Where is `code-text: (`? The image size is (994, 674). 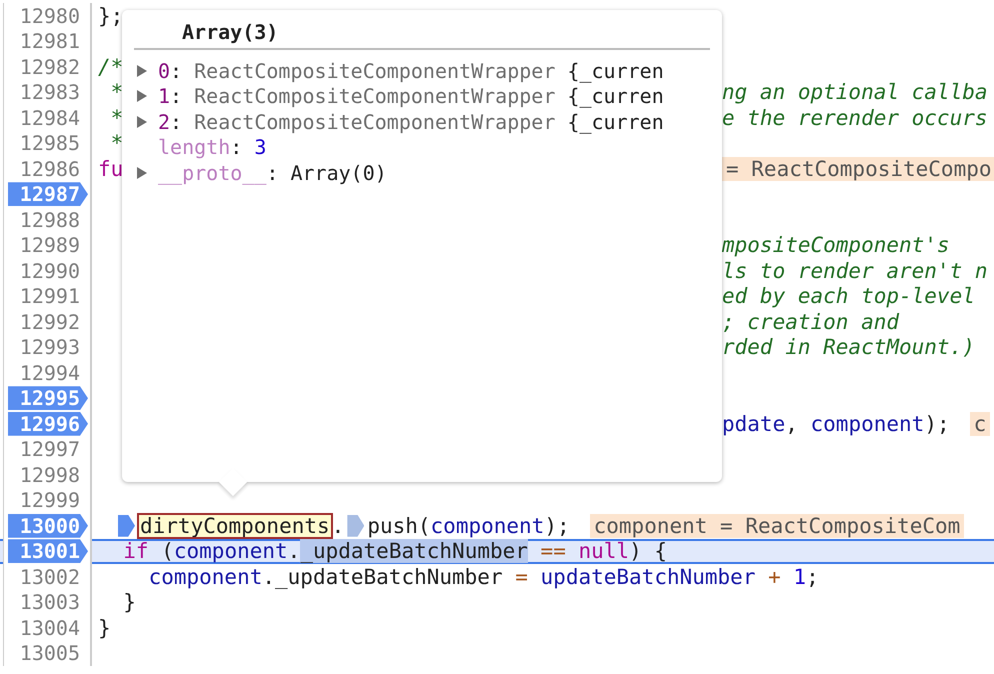 code-text: ( is located at coordinates (167, 551).